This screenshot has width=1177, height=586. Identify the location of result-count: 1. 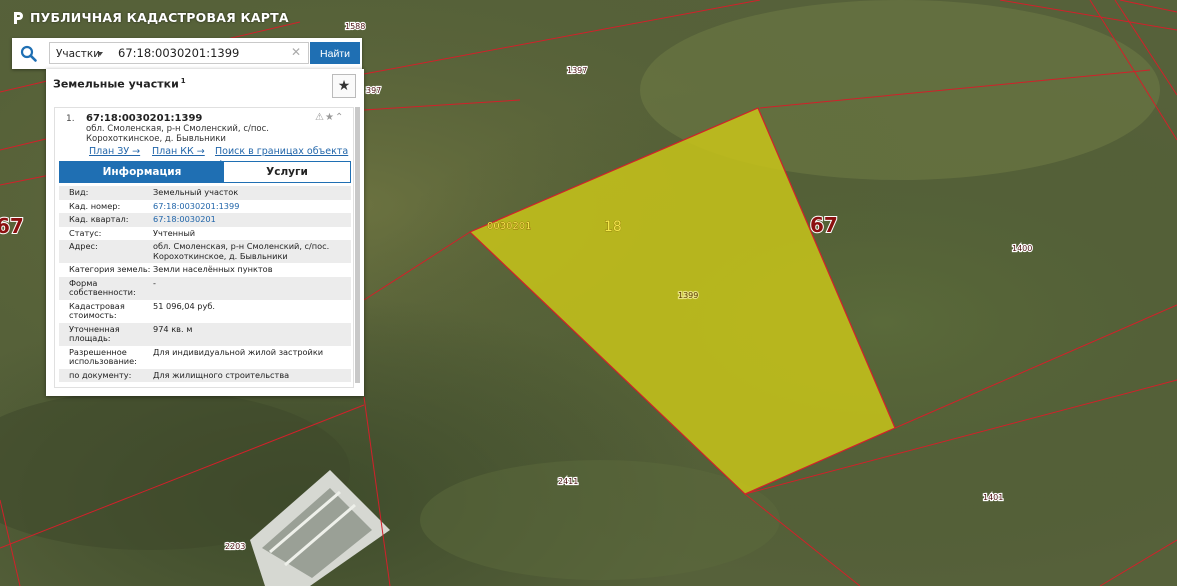
(183, 81).